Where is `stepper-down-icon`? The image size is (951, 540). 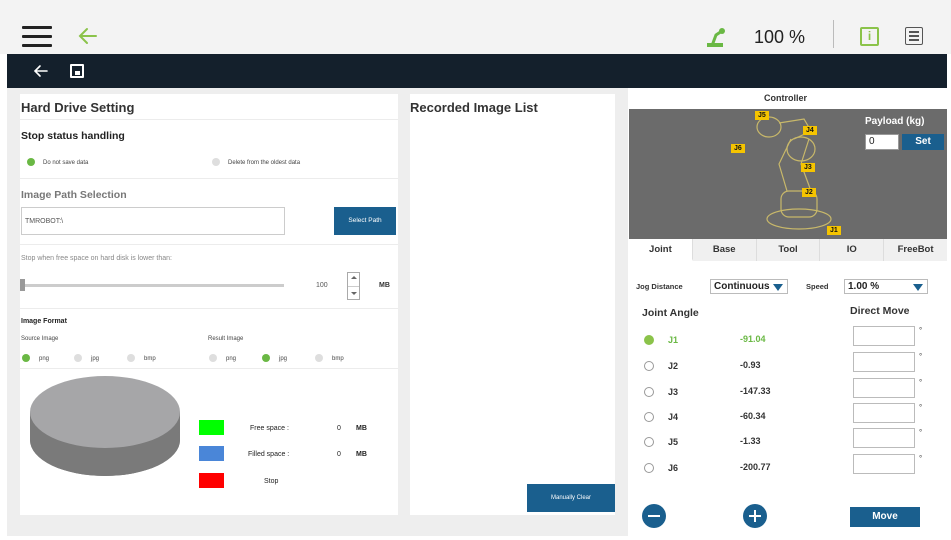
stepper-down-icon is located at coordinates (354, 293).